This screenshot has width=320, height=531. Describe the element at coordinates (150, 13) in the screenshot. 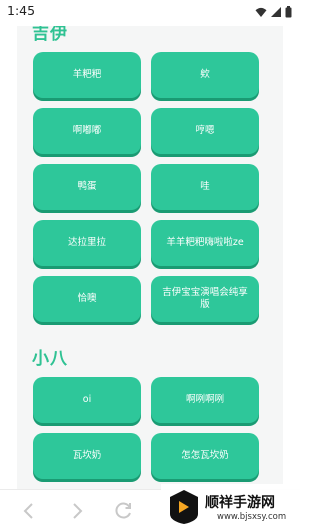

I see `status-bar: 1:45` at that location.